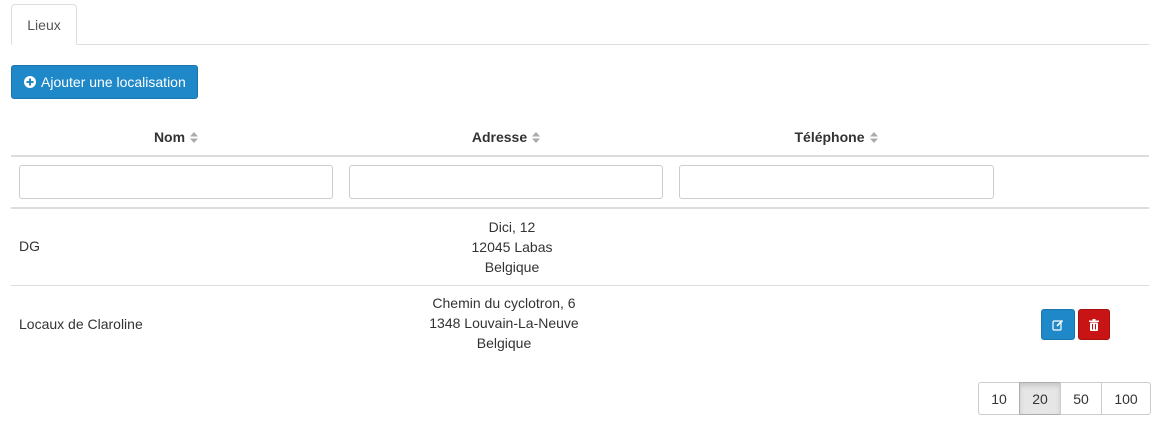 This screenshot has width=1160, height=423. I want to click on filter-divider, so click(580, 208).